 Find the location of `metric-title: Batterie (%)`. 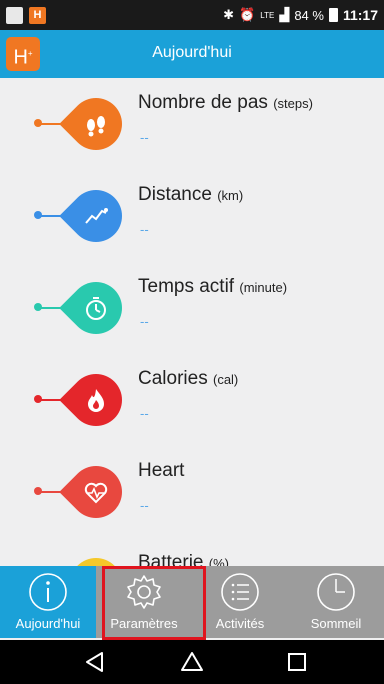

metric-title: Batterie (%) is located at coordinates (183, 559).